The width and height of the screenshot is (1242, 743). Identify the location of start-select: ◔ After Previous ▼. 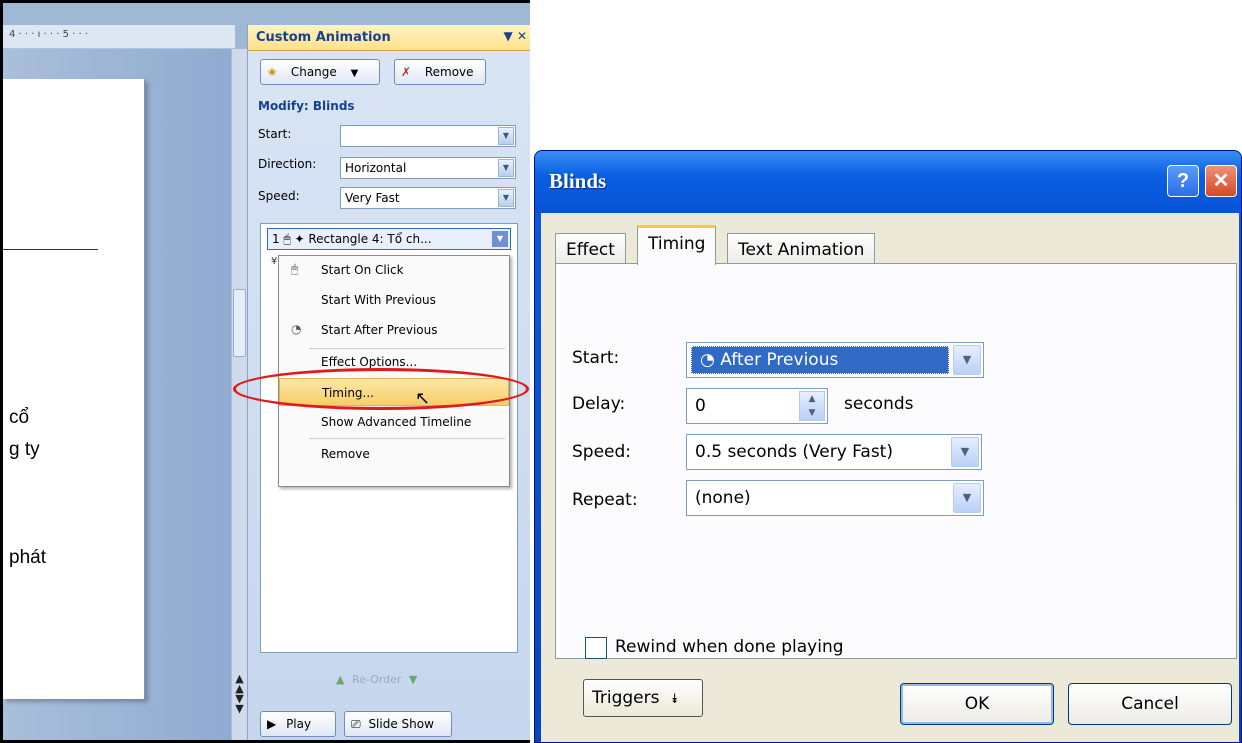
(835, 360).